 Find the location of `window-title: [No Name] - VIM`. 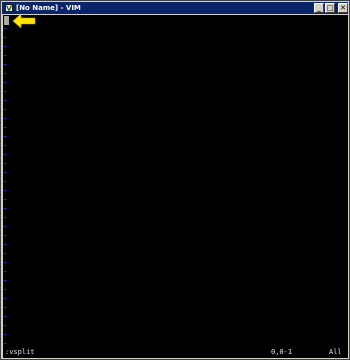

window-title: [No Name] - VIM is located at coordinates (48, 8).